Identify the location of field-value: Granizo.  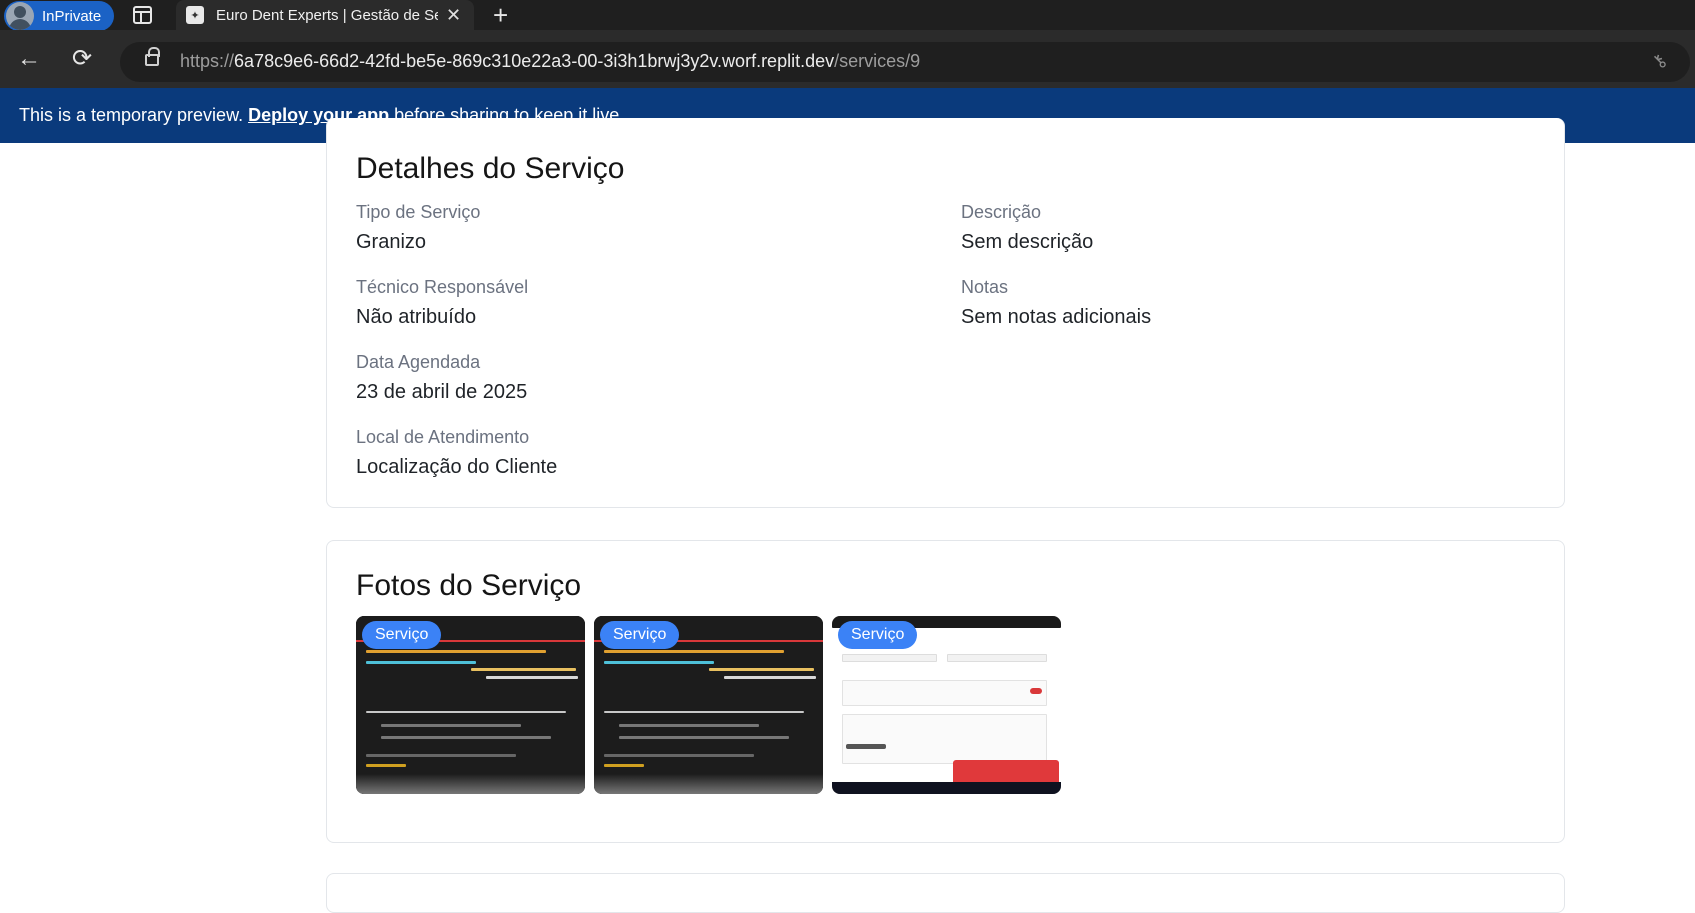
(391, 242).